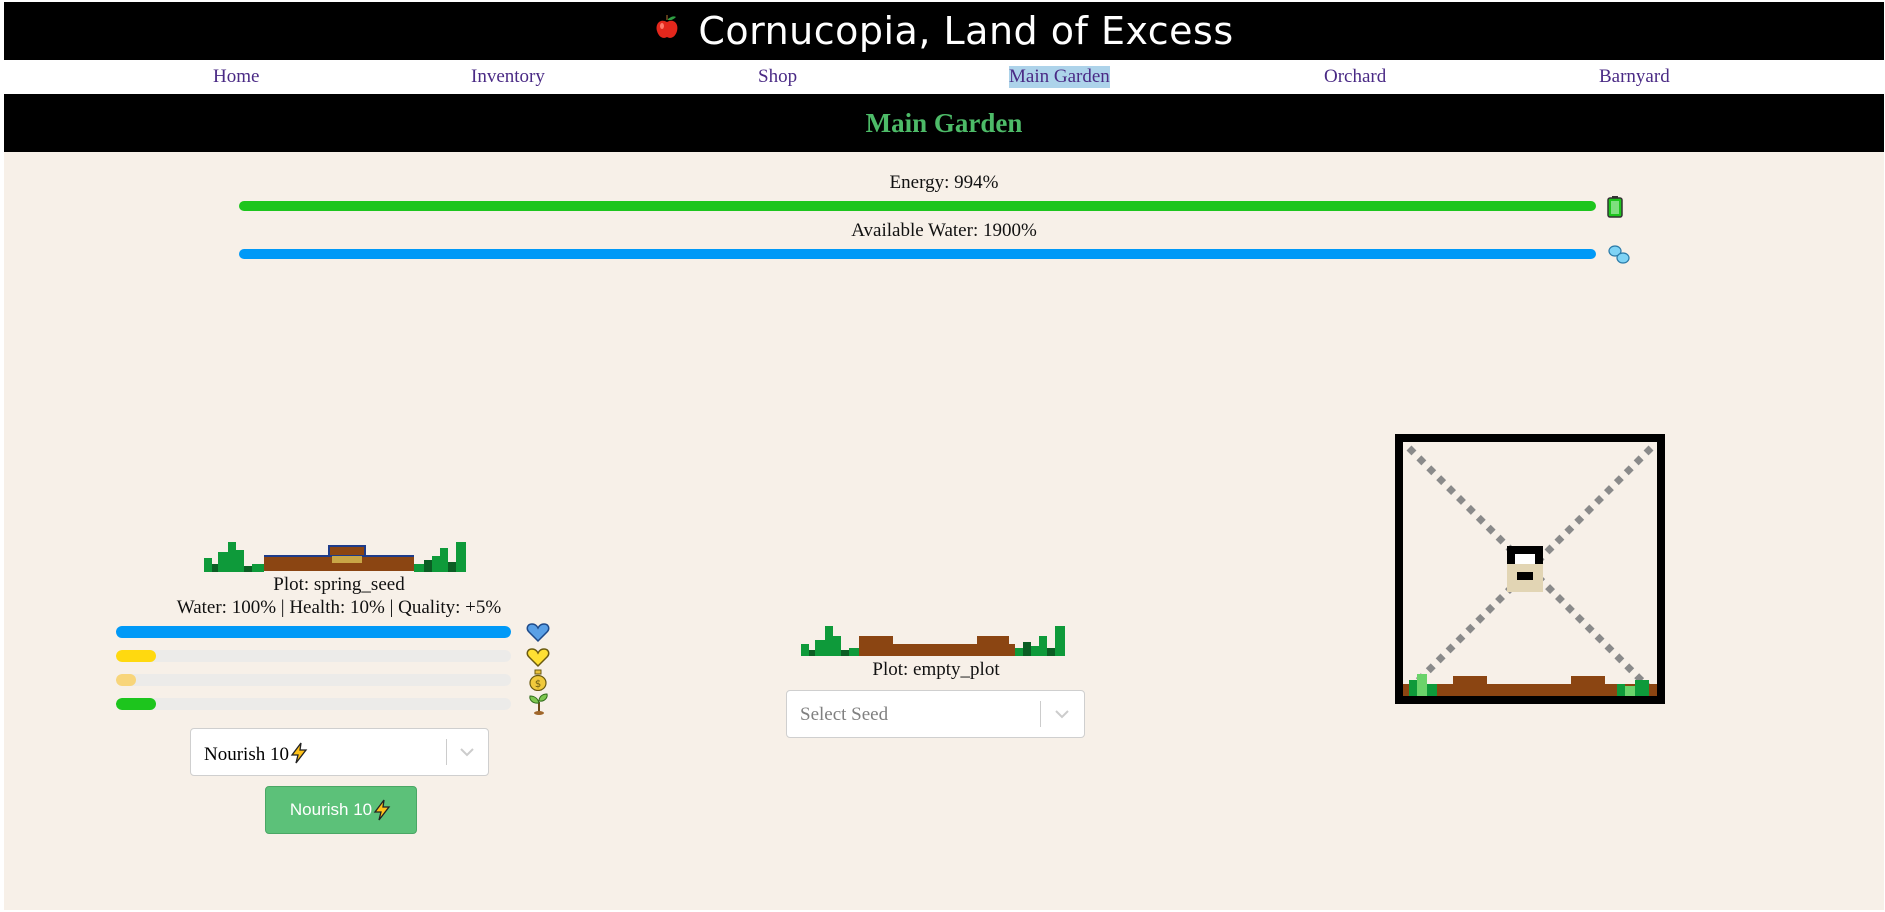  I want to click on plot-1-water-meter, so click(313, 632).